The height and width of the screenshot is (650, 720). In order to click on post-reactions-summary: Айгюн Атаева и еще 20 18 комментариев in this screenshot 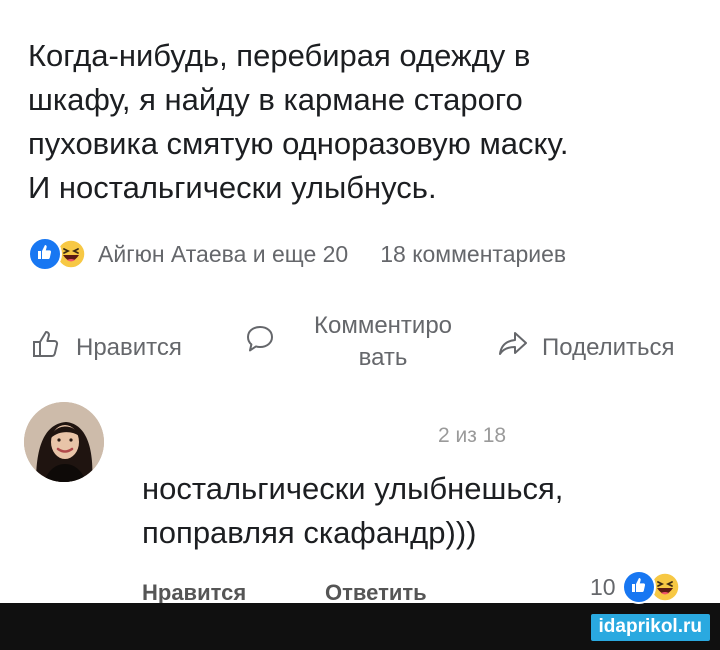, I will do `click(297, 254)`.